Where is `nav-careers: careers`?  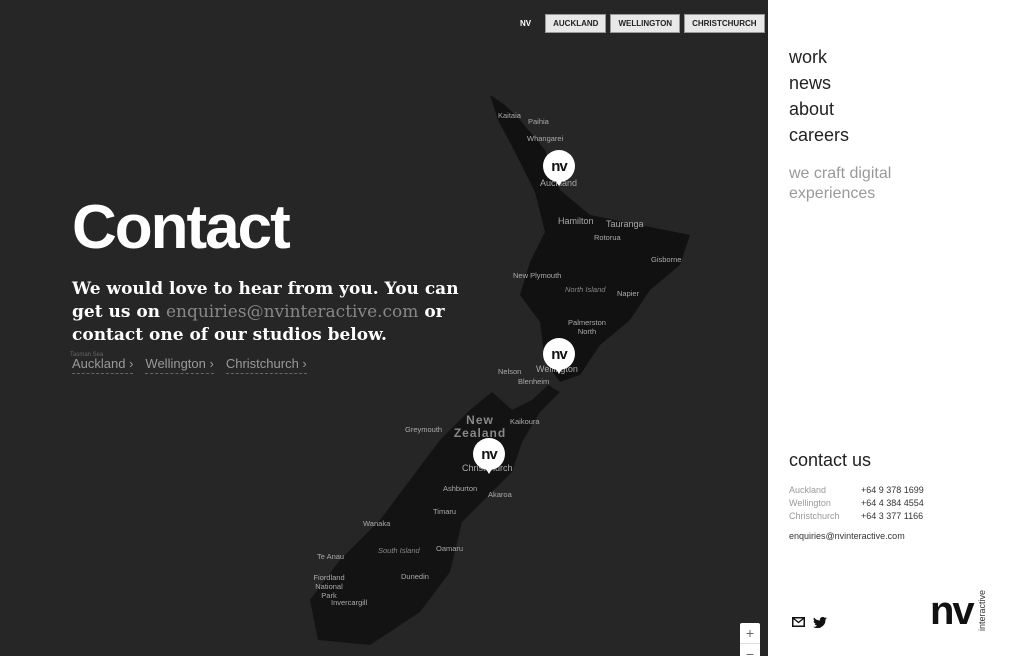
nav-careers: careers is located at coordinates (819, 135).